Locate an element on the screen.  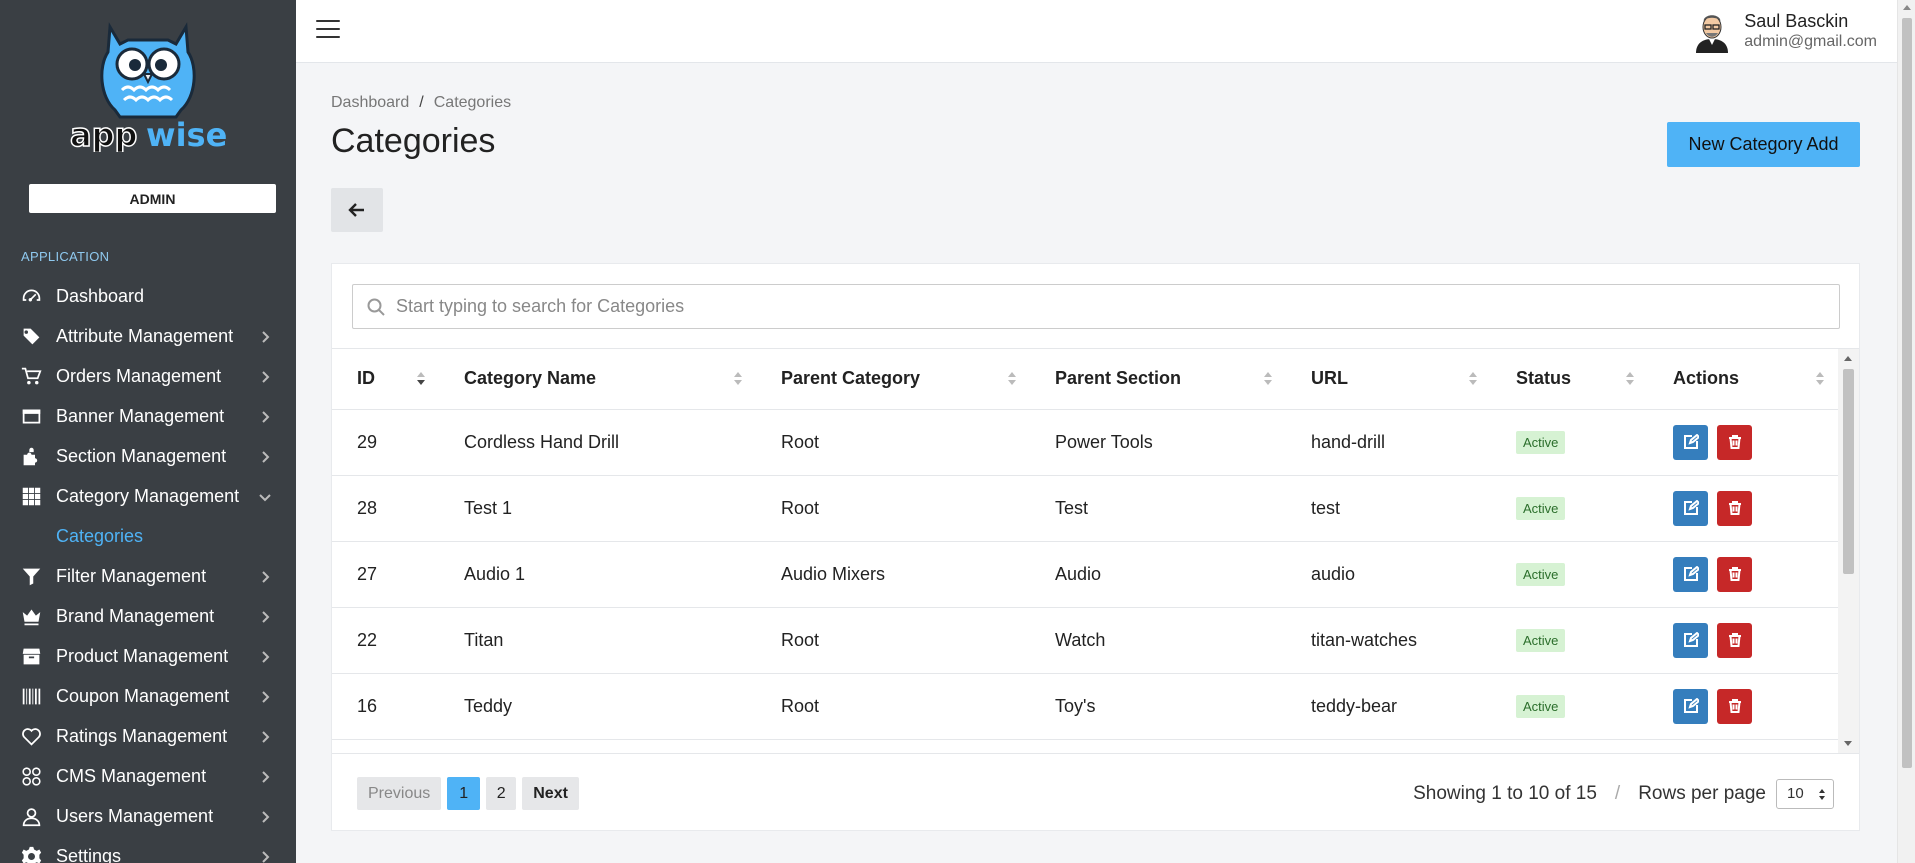
arrow-left-icon is located at coordinates (356, 210).